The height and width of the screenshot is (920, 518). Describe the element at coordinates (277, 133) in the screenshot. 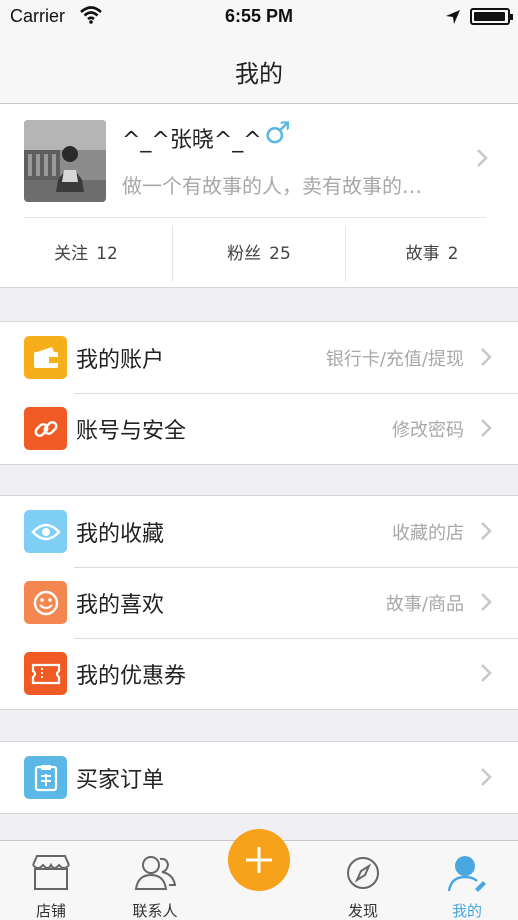

I see `male-icon: ♂` at that location.